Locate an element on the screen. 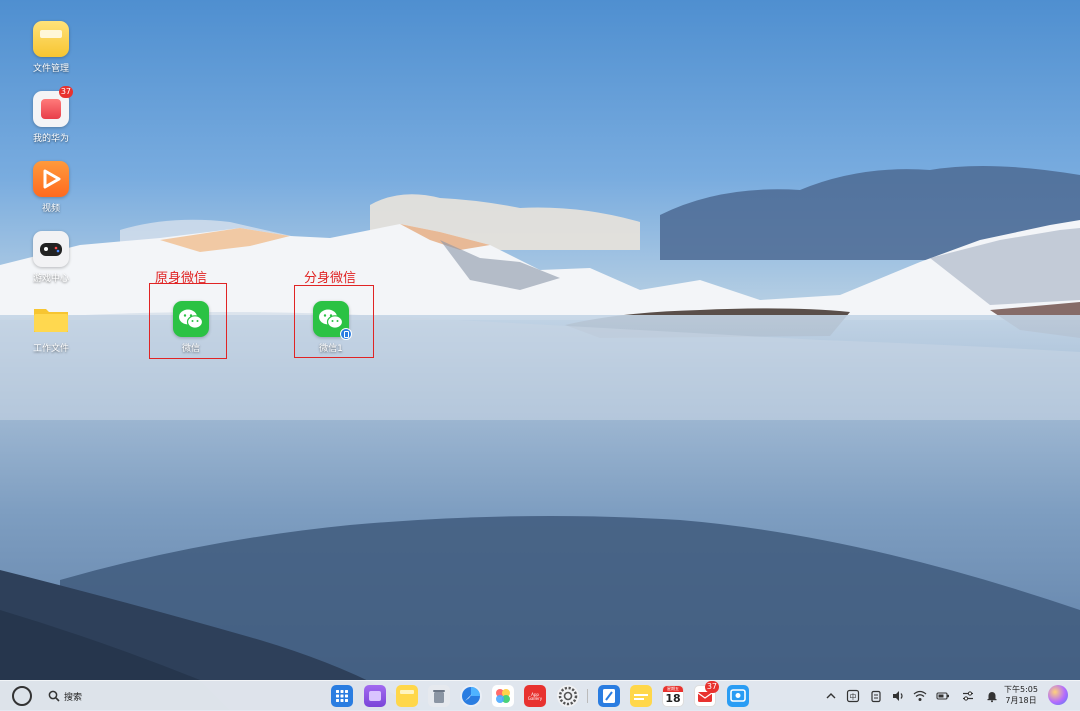 This screenshot has width=1080, height=711. my-huawei-icon: 37 is located at coordinates (53, 106).